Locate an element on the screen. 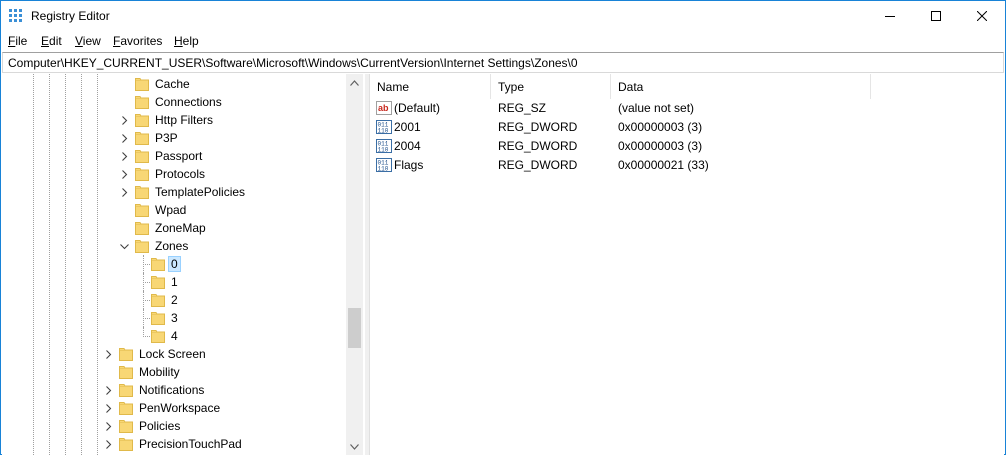  tree-item-label: 1 is located at coordinates (174, 282).